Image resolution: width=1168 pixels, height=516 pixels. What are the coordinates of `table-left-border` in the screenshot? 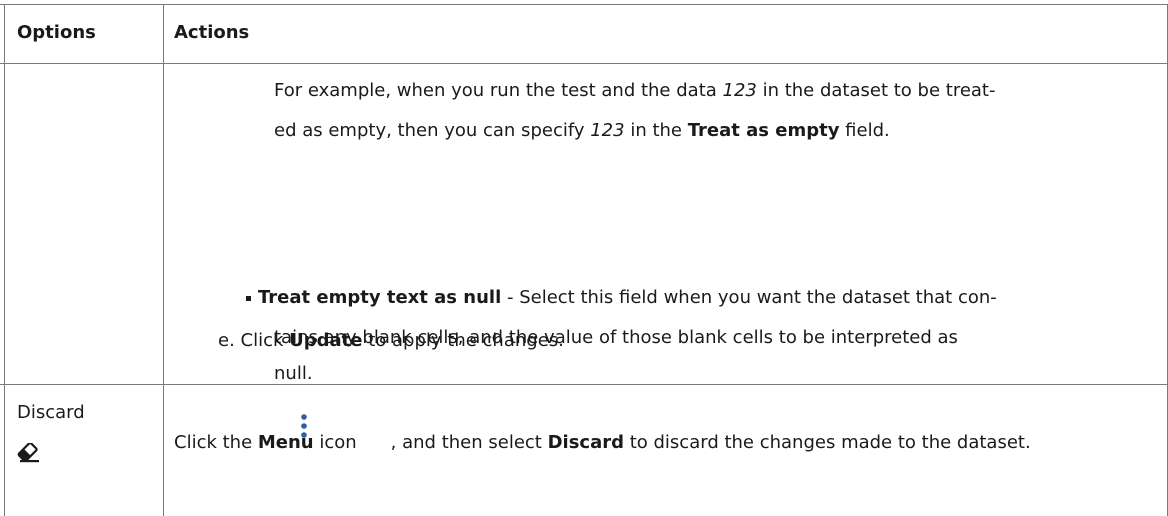 It's located at (4, 260).